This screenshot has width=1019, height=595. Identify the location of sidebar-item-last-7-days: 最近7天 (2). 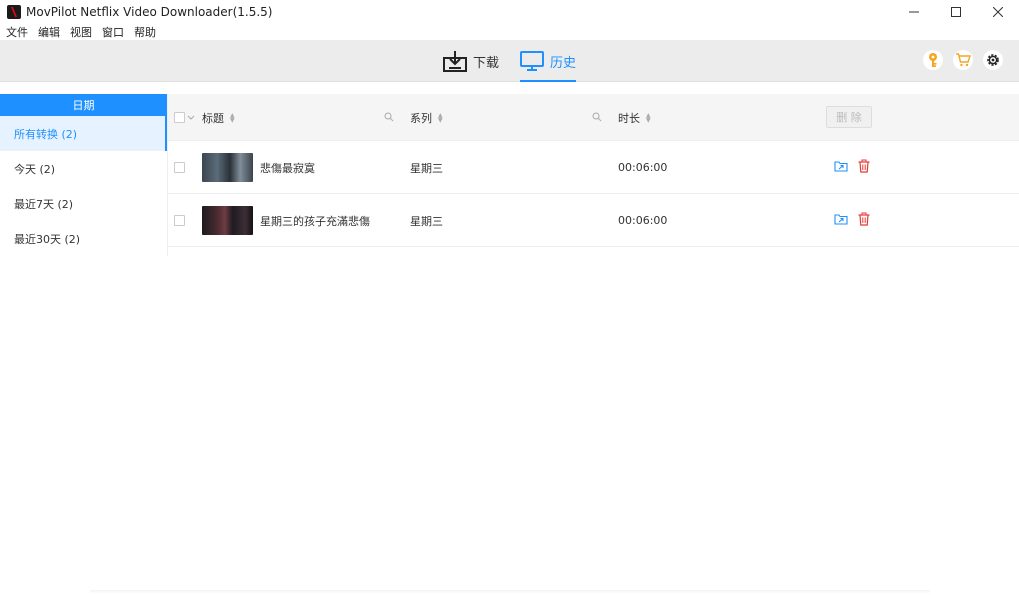
(83, 203).